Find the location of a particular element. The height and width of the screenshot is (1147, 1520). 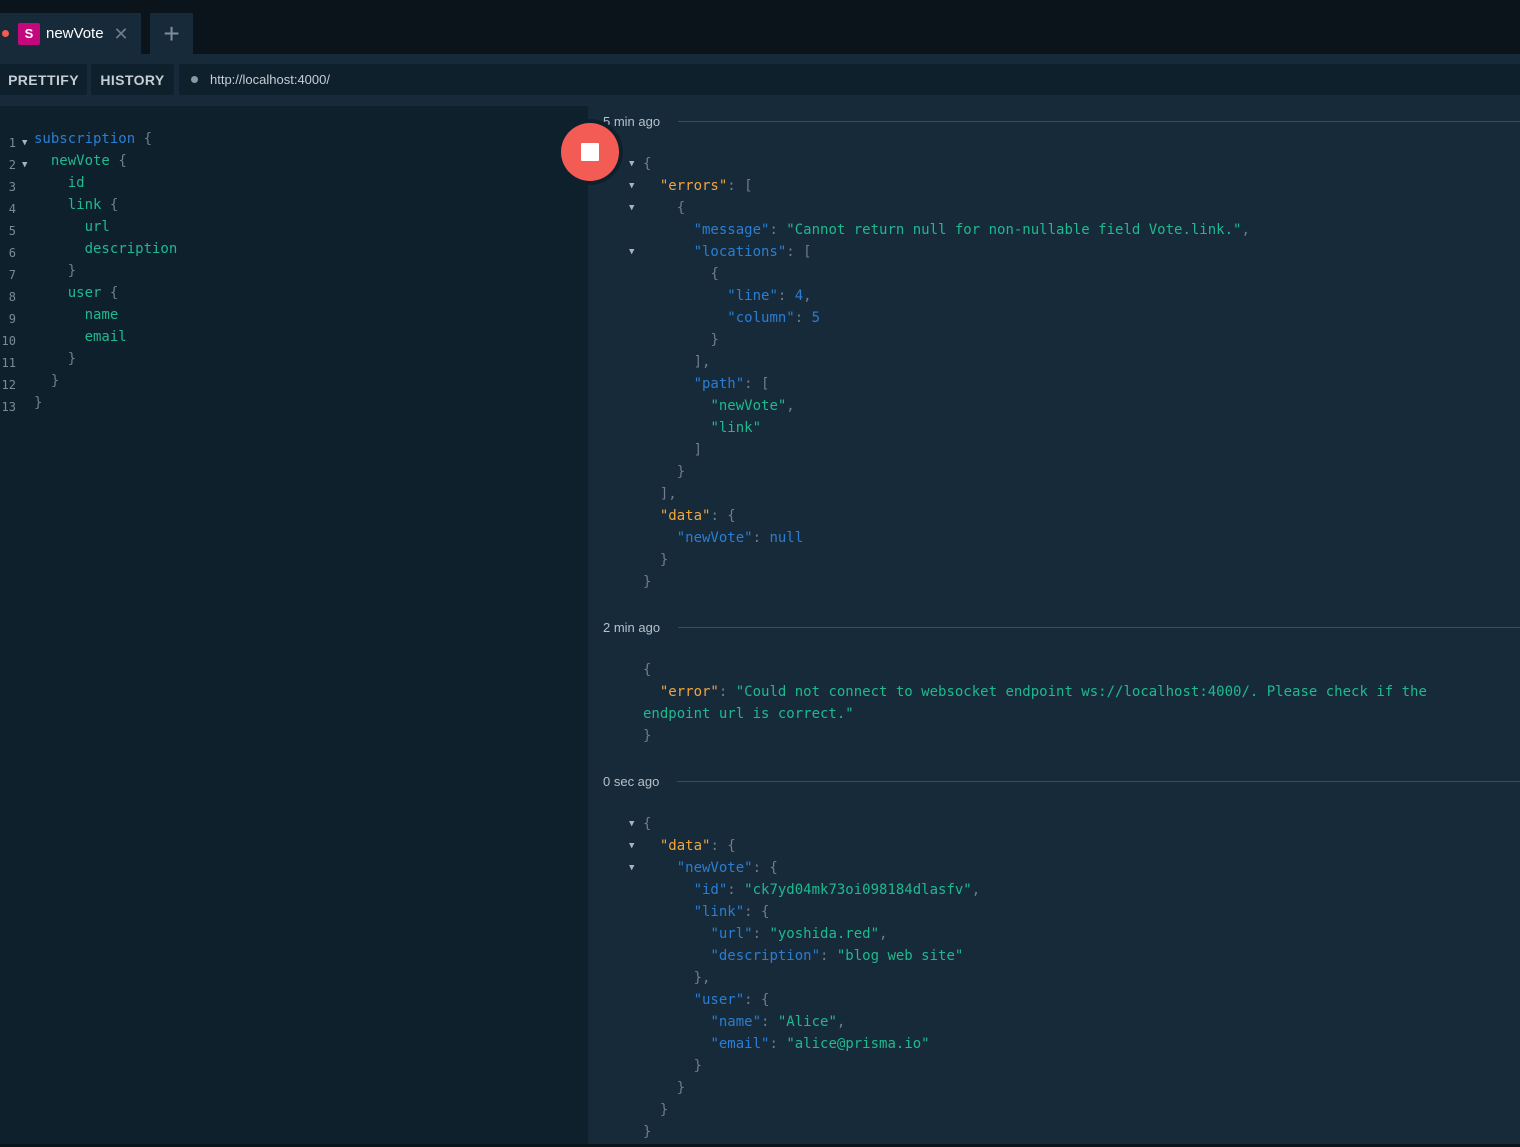

line-number: 5 is located at coordinates (12, 231).